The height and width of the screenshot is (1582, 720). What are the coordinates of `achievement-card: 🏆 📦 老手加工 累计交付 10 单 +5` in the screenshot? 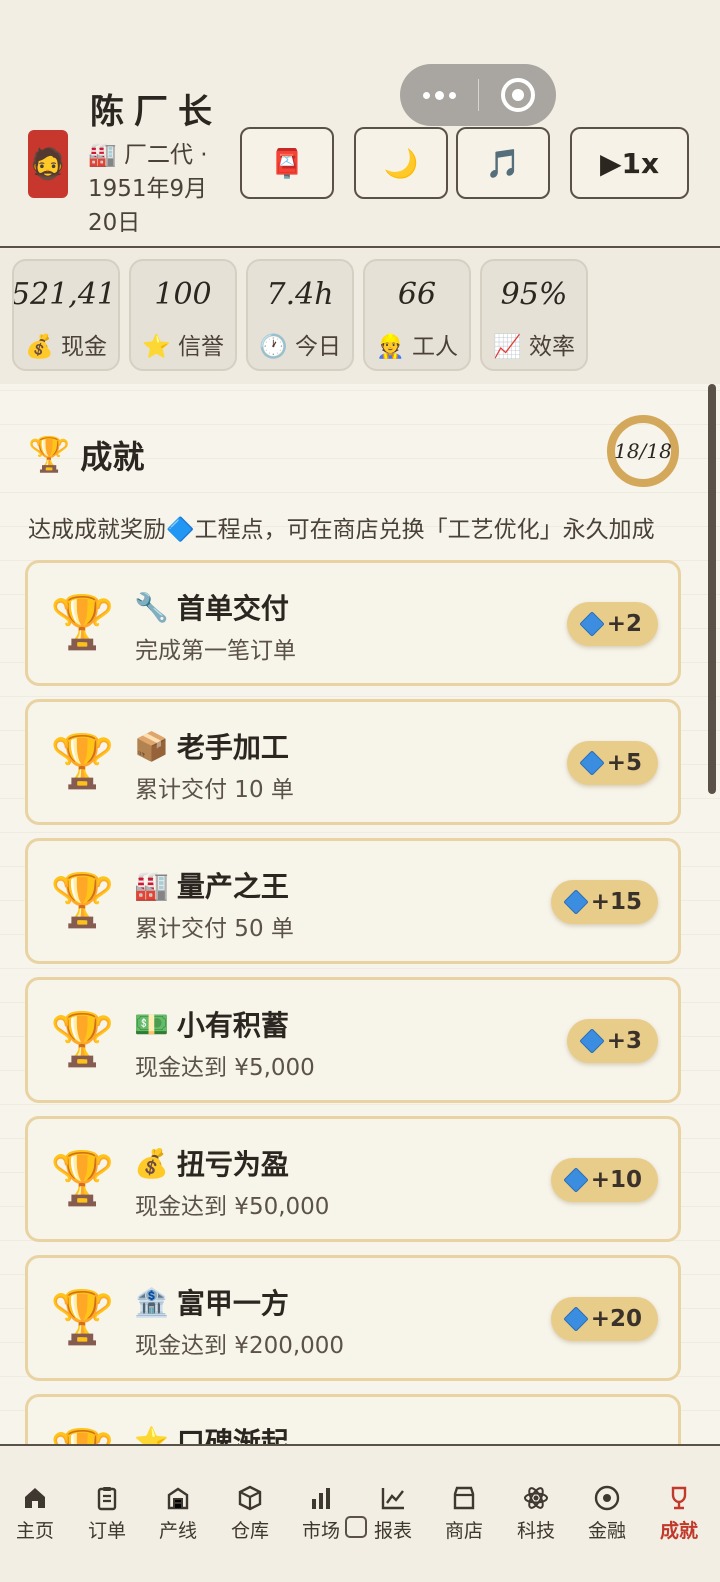 It's located at (353, 762).